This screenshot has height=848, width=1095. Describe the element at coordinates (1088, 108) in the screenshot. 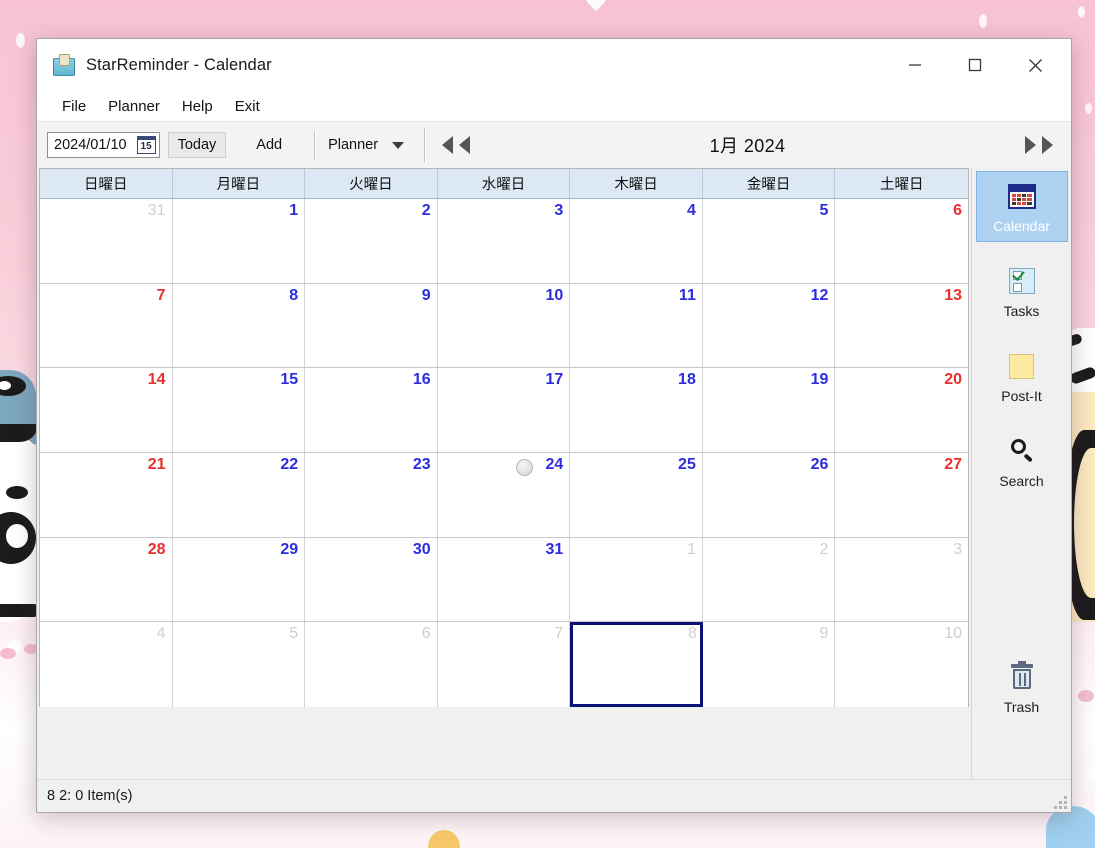

I see `wallpaper-dot` at that location.